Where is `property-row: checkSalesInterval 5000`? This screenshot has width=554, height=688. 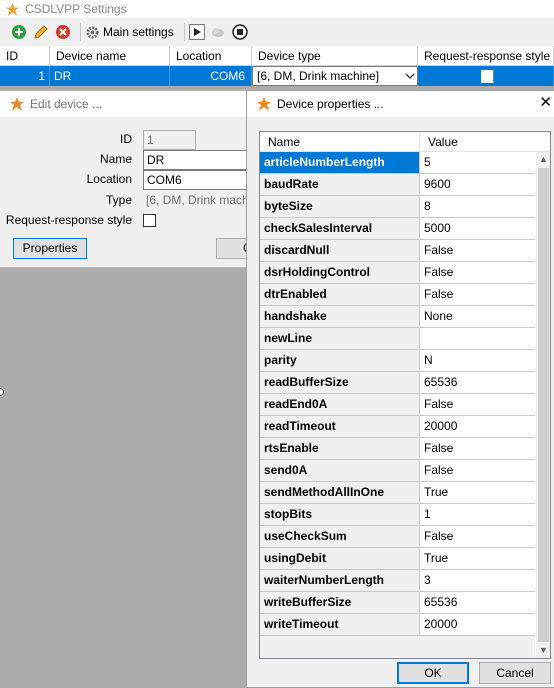 property-row: checkSalesInterval 5000 is located at coordinates (397, 229).